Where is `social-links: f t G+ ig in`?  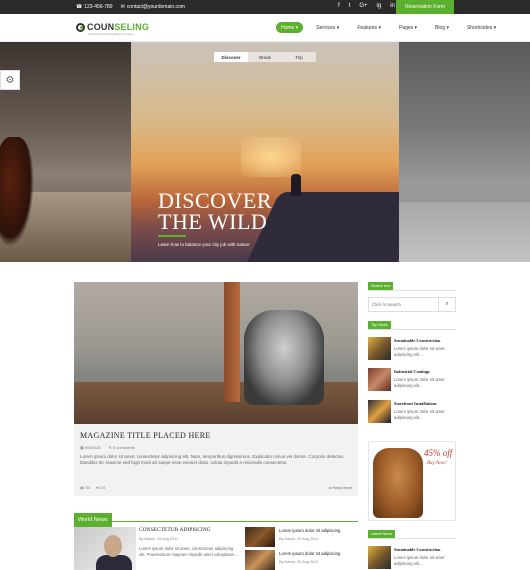
social-links: f t G+ ig in is located at coordinates (366, 6).